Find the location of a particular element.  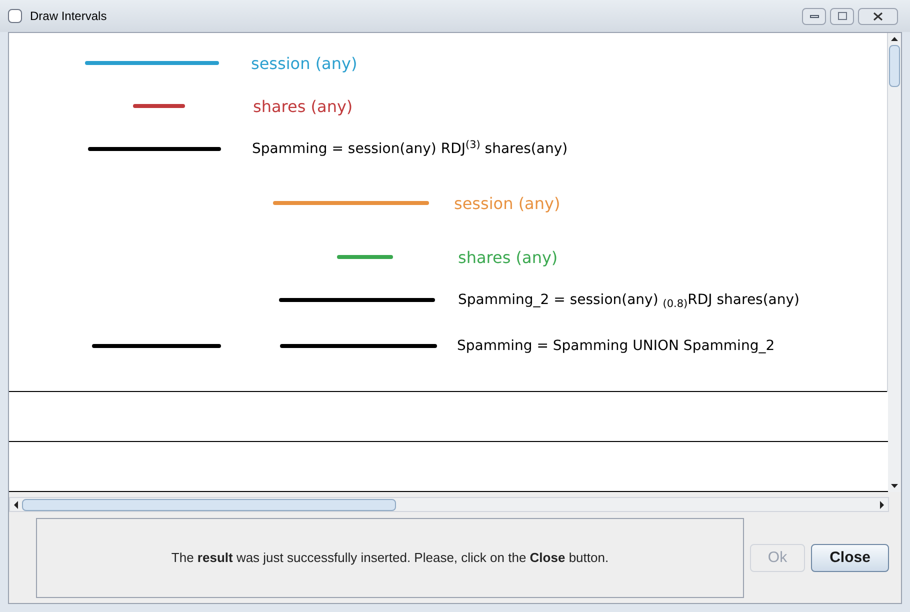

down-arrow-icon is located at coordinates (894, 486).